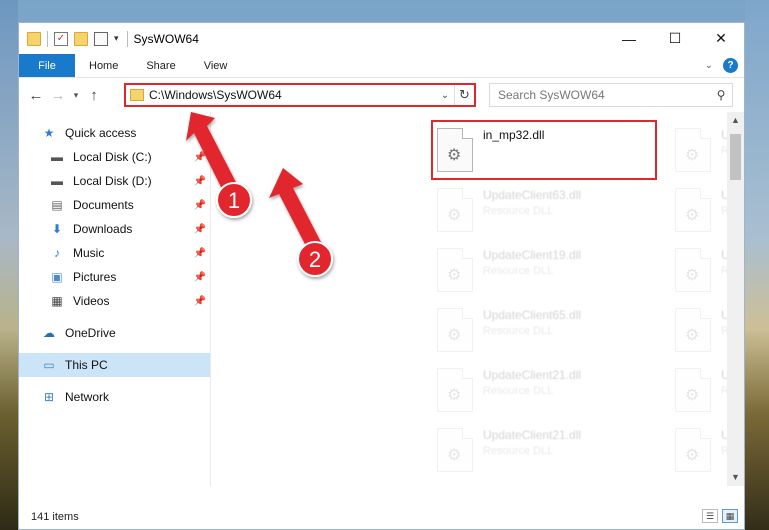  I want to click on sidebar-item-label: OneDrive, so click(90, 333).